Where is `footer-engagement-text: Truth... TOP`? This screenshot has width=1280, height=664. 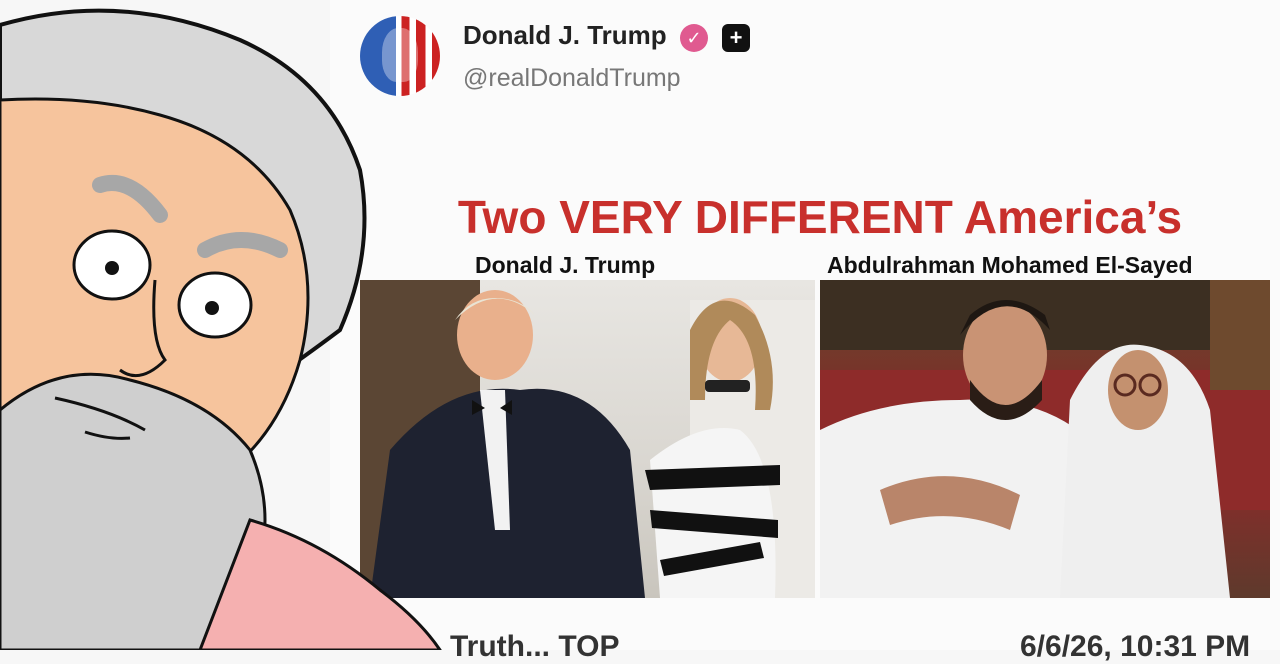
footer-engagement-text: Truth... TOP is located at coordinates (535, 646).